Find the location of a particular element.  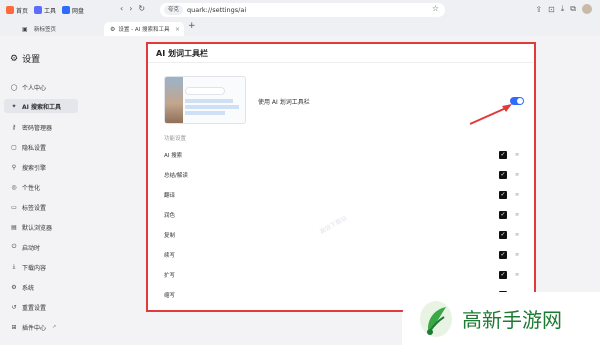

bookmark-tools: 工具 is located at coordinates (45, 10).